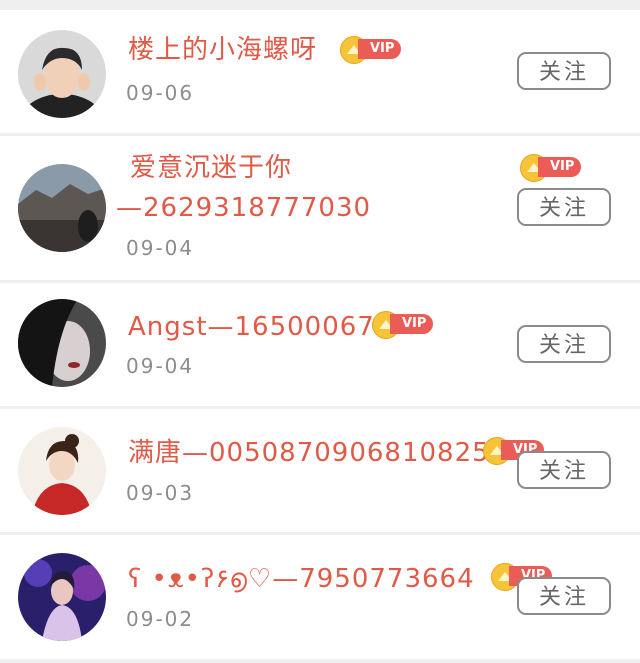 The image size is (640, 663). I want to click on follow-date: 09-06, so click(160, 93).